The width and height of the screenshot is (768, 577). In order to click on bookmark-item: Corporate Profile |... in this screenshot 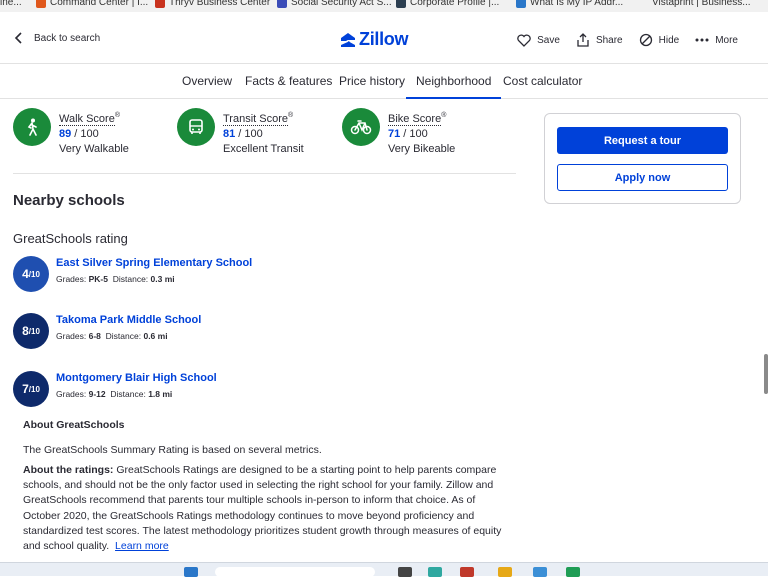, I will do `click(447, 4)`.